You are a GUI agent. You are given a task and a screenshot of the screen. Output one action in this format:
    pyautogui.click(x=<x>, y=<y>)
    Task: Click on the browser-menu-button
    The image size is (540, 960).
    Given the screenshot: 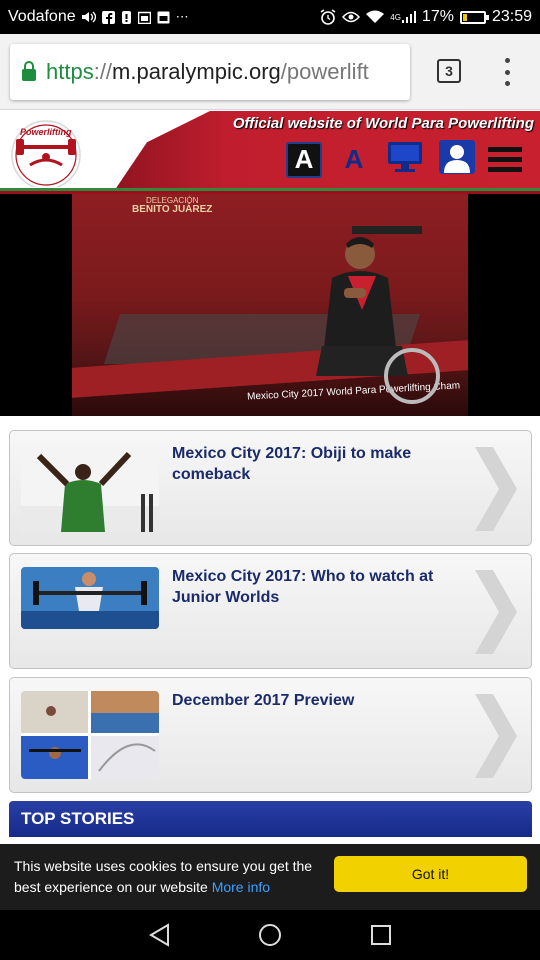 What is the action you would take?
    pyautogui.click(x=507, y=72)
    